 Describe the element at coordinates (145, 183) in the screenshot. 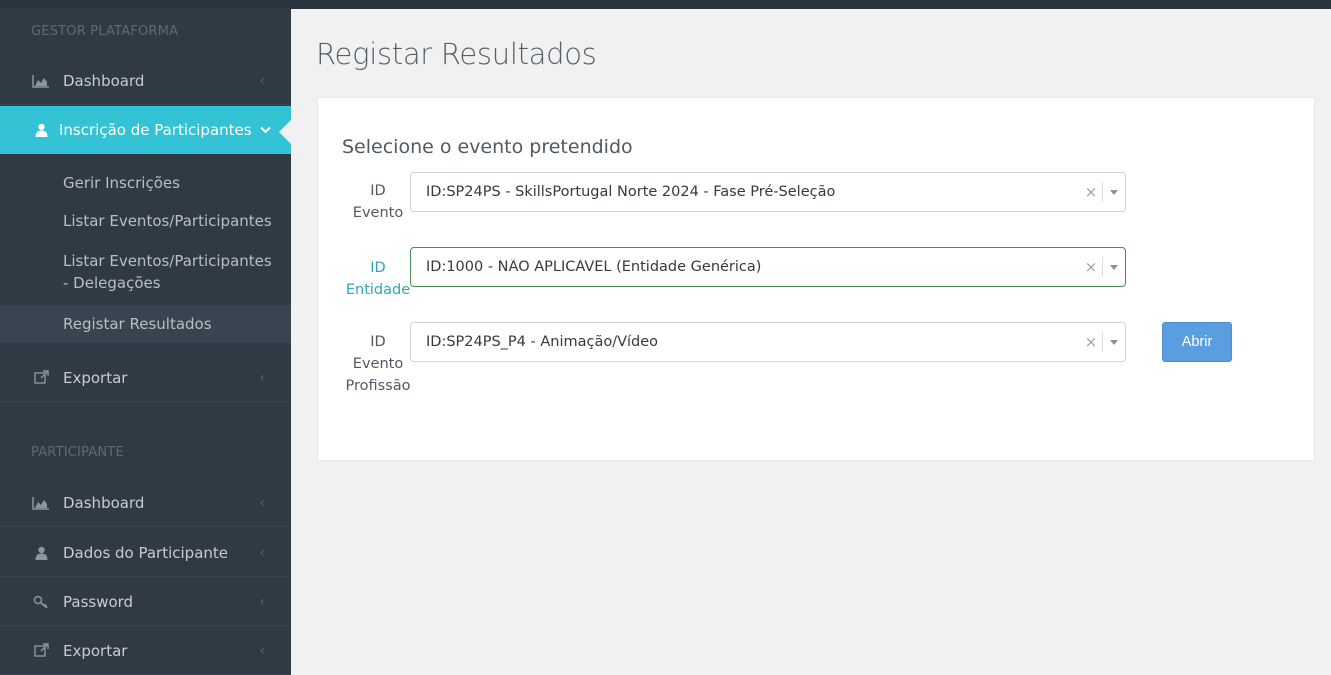

I see `submenu-gerir-inscricoes: Gerir Inscrições` at that location.